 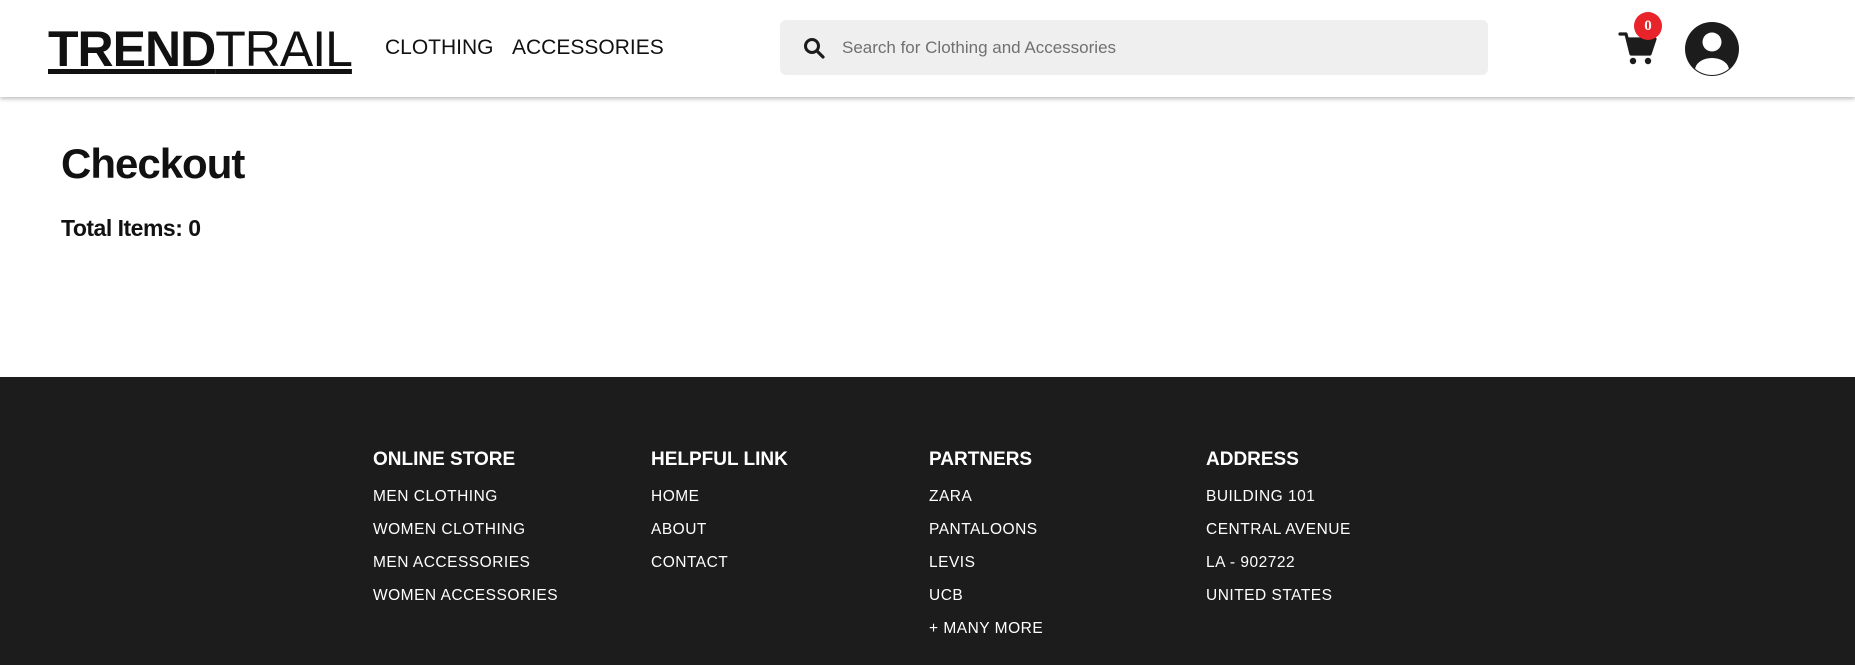 I want to click on page-title: Checkout, so click(x=153, y=163).